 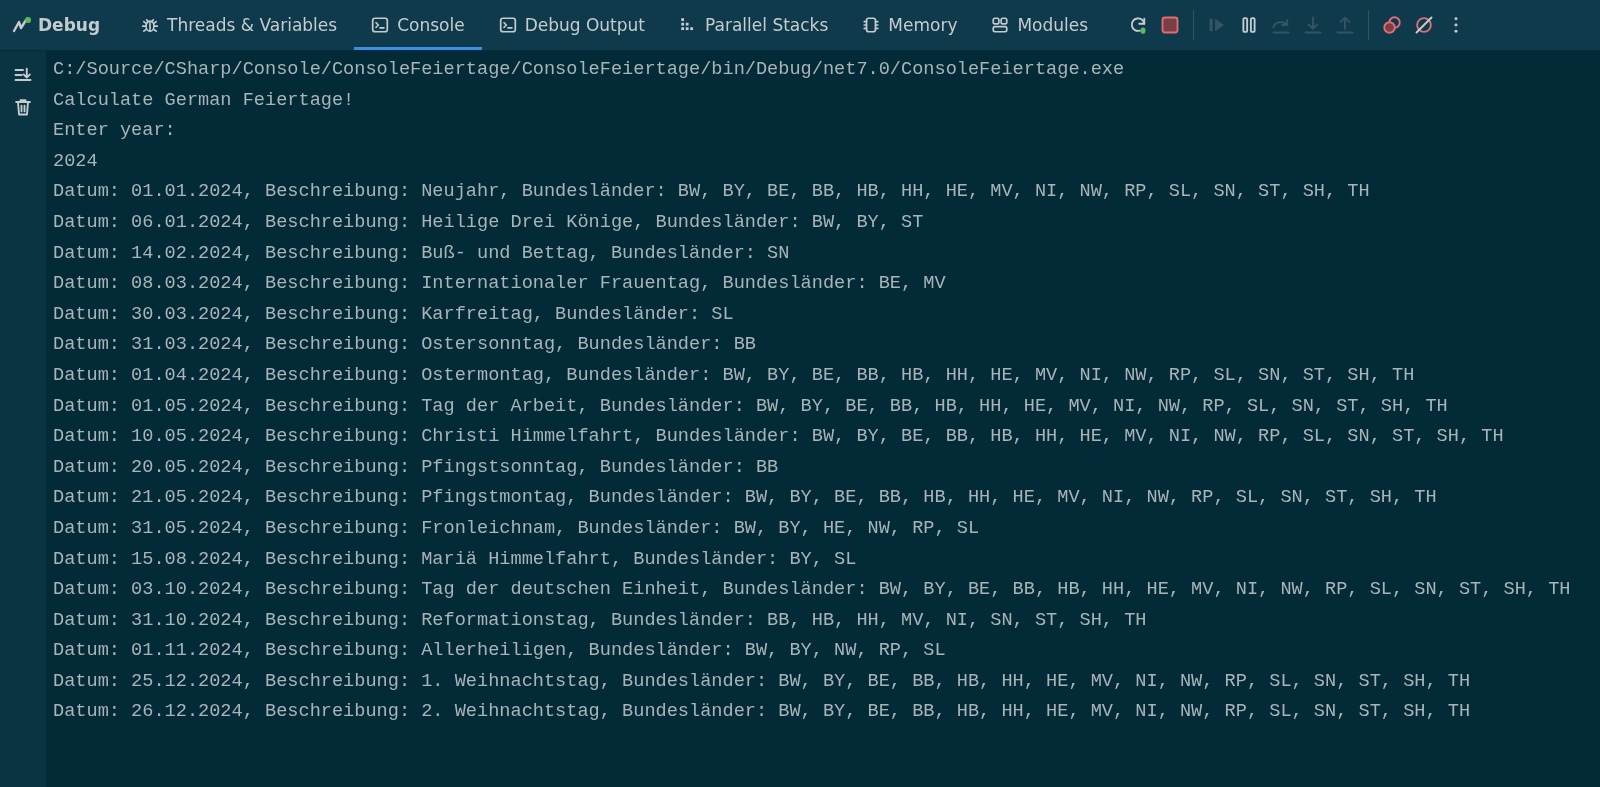 What do you see at coordinates (404, 345) in the screenshot?
I see `console-line: Datum: 31.03.2024, Beschreibung: Ostersonntag, Bundesländer: BB` at bounding box center [404, 345].